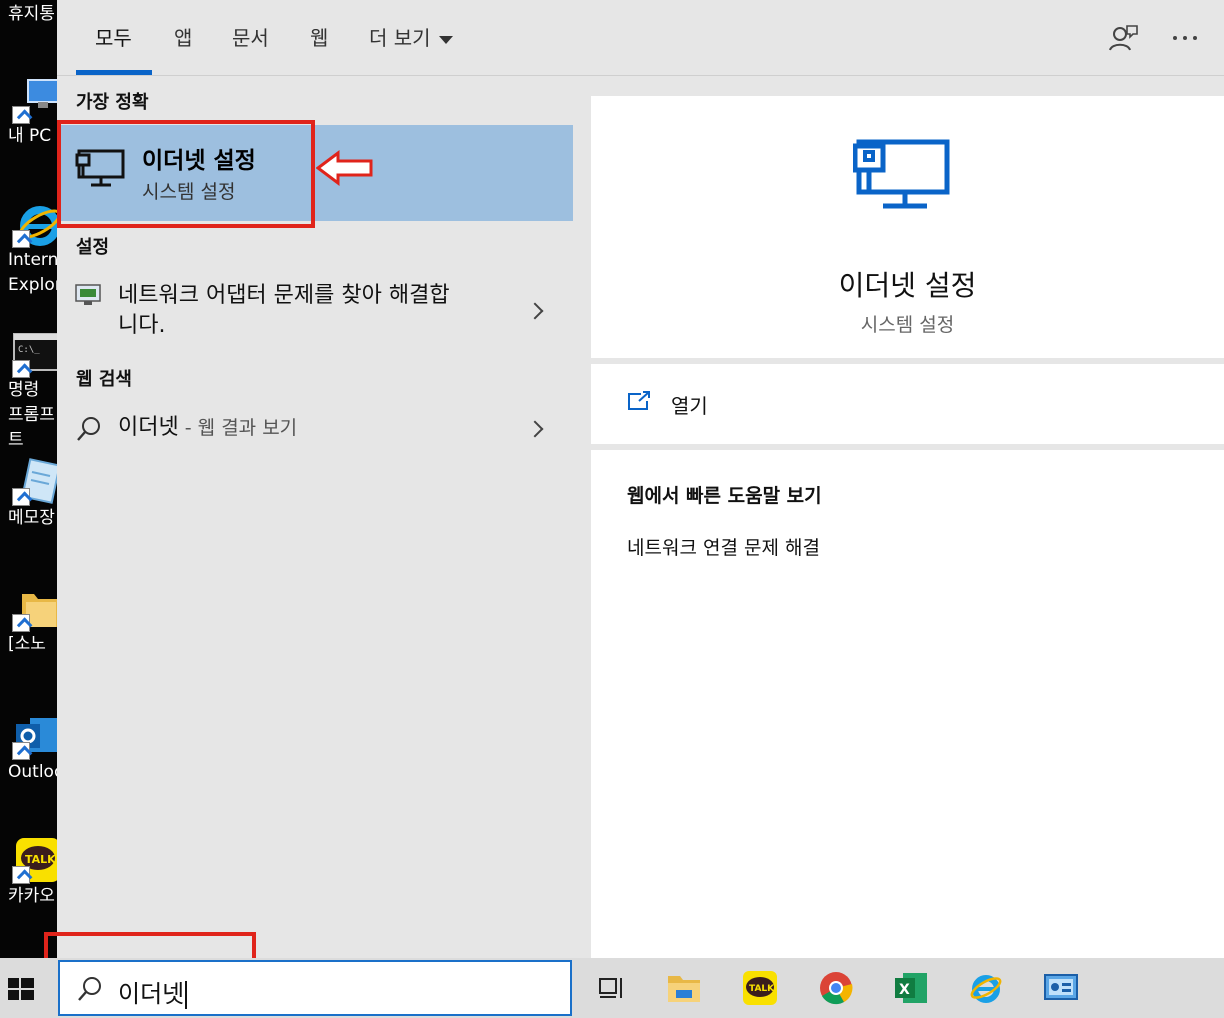 This screenshot has width=1224, height=1018. I want to click on web-help-title: 웹에서 빠른 도움말 보기, so click(724, 496).